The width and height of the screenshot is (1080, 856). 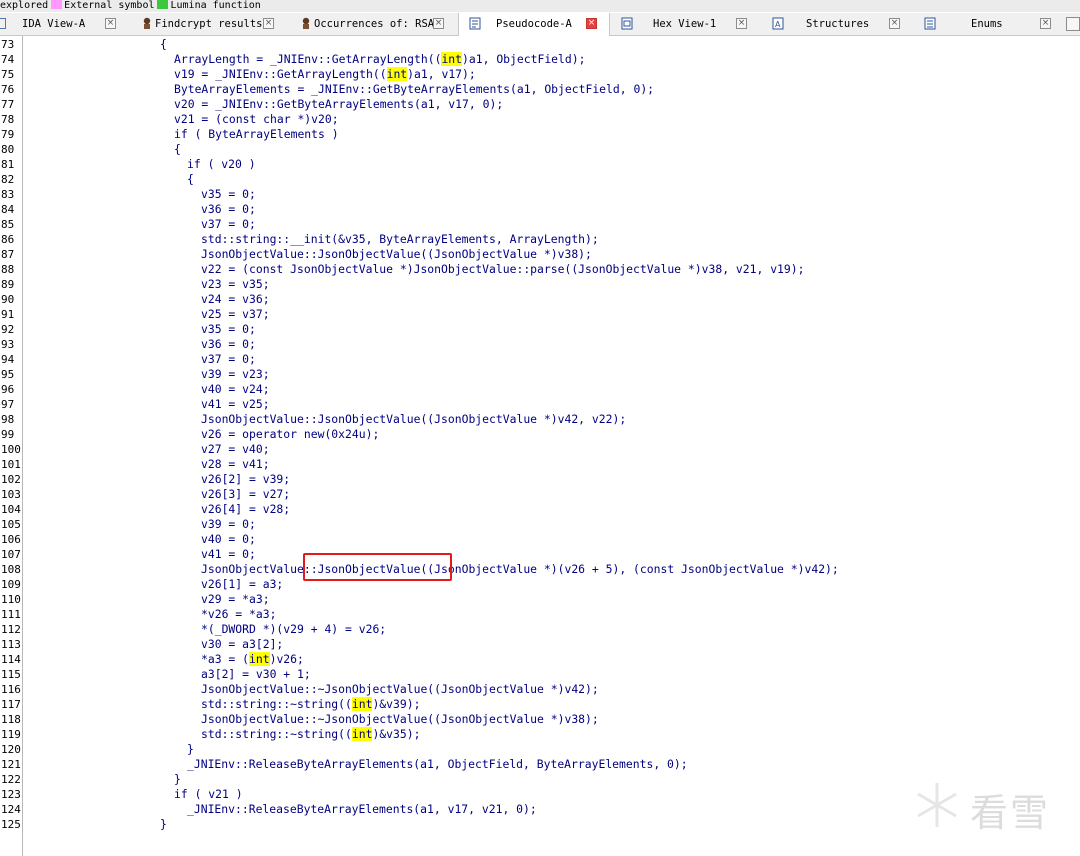 I want to click on line-number: 125, so click(x=11, y=824).